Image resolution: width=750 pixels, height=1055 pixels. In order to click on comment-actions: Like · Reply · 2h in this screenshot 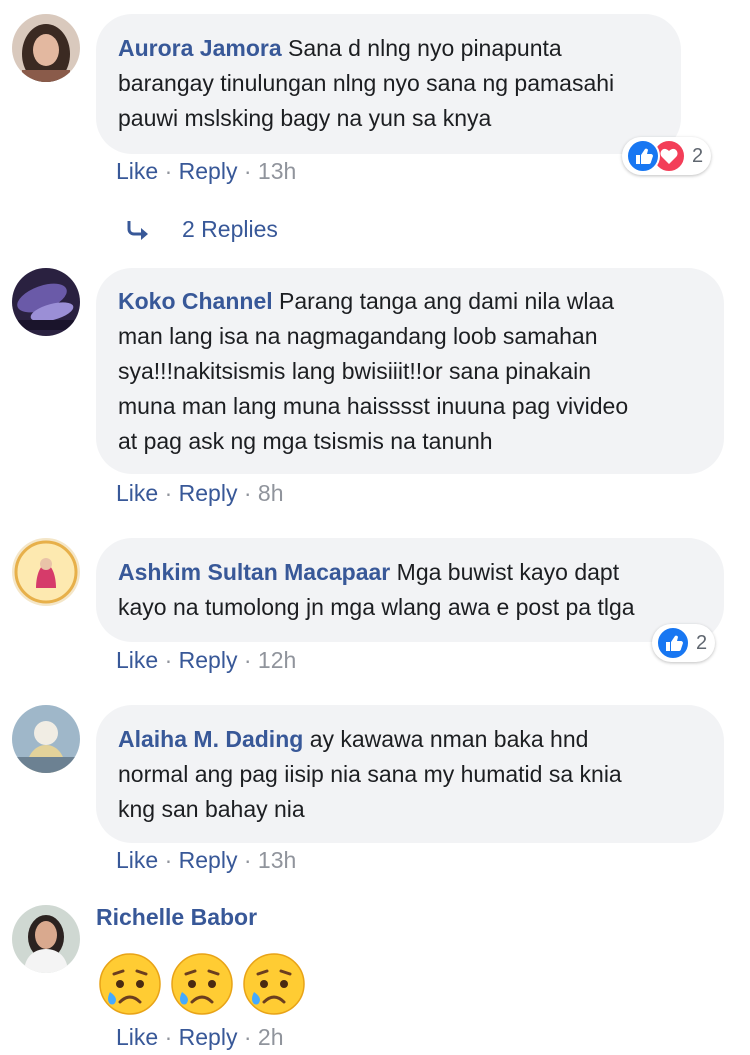, I will do `click(200, 1037)`.